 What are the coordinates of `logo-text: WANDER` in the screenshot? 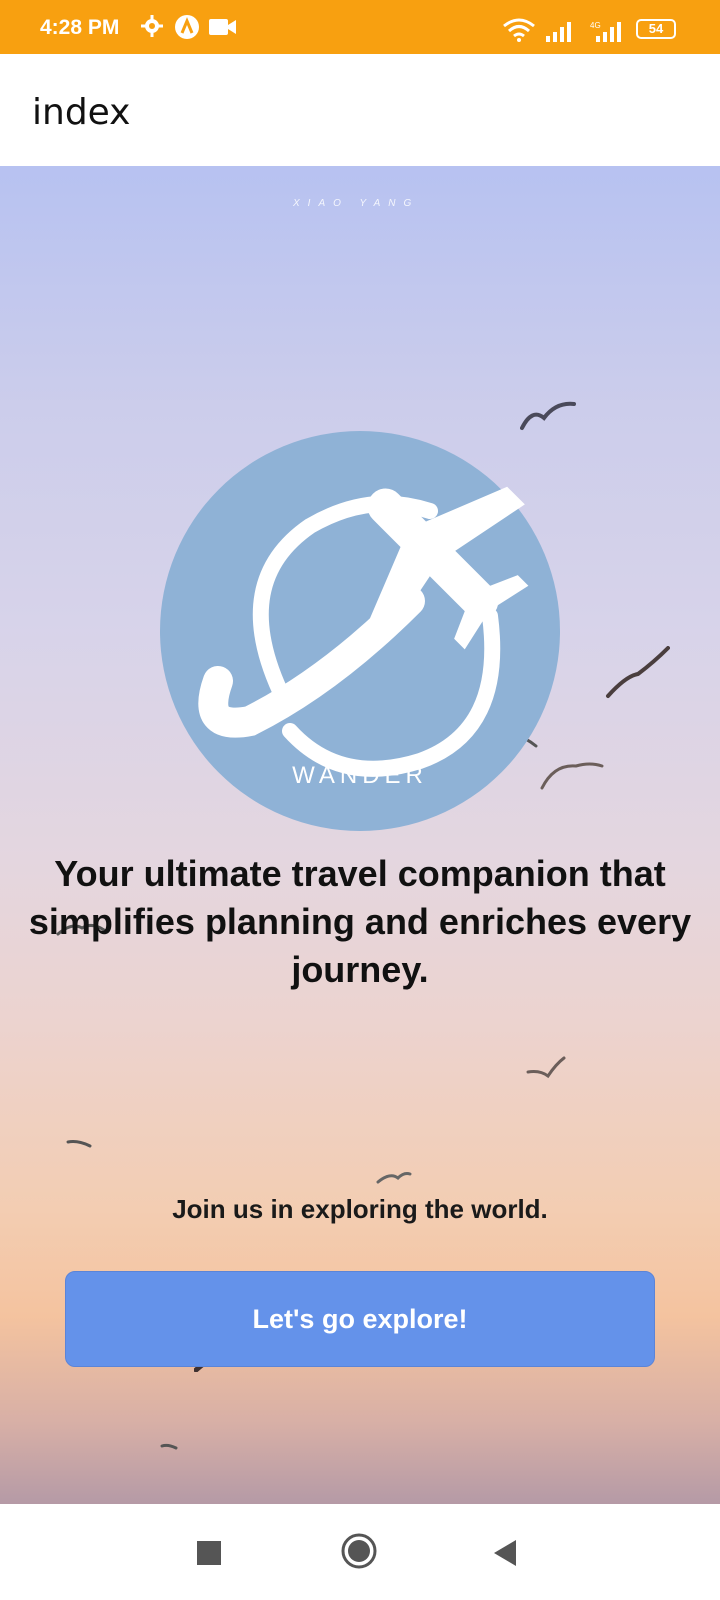 It's located at (360, 775).